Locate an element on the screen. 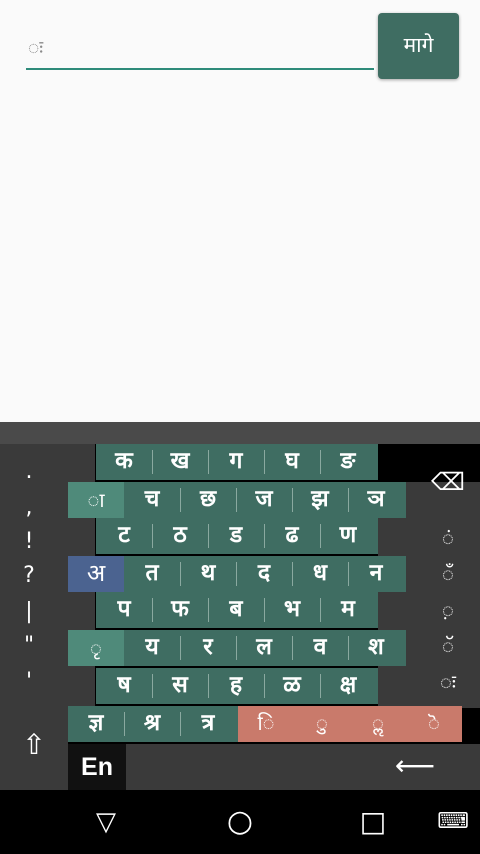 This screenshot has height=854, width=480. nukta-key: ़ is located at coordinates (448, 611).